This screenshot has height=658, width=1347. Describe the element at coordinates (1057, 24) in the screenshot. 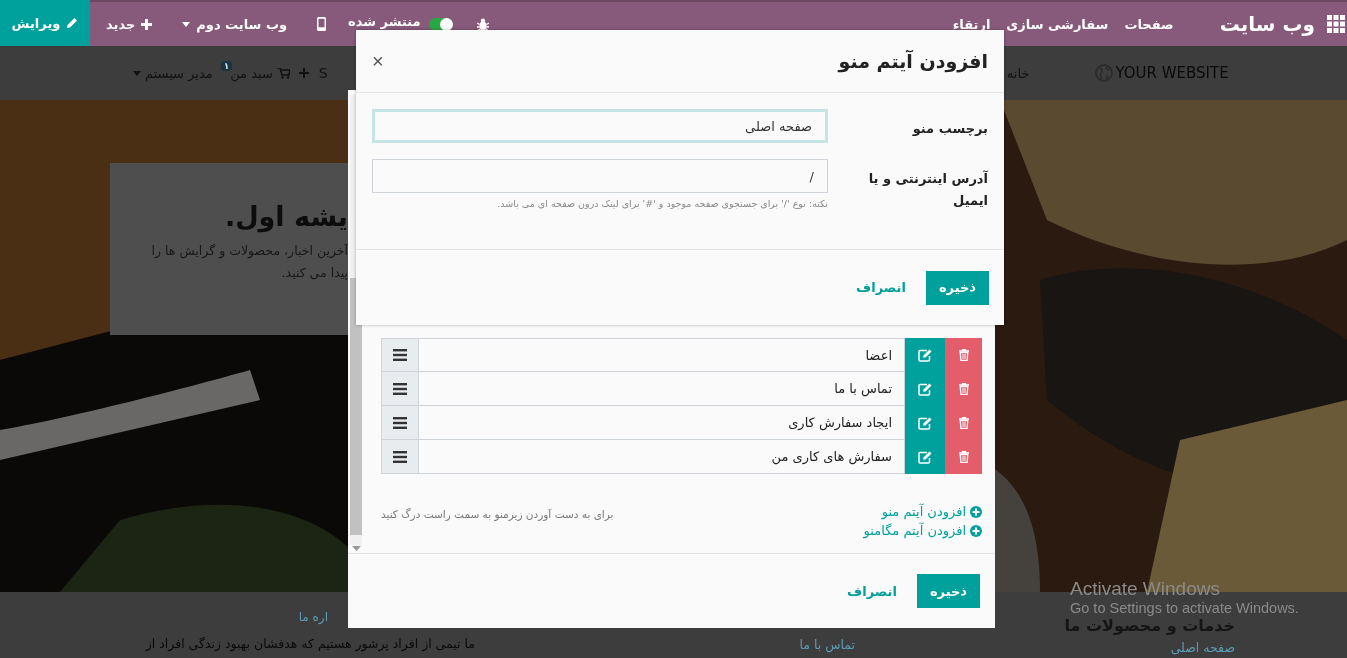

I see `menu-item: سفارشی سازی` at that location.